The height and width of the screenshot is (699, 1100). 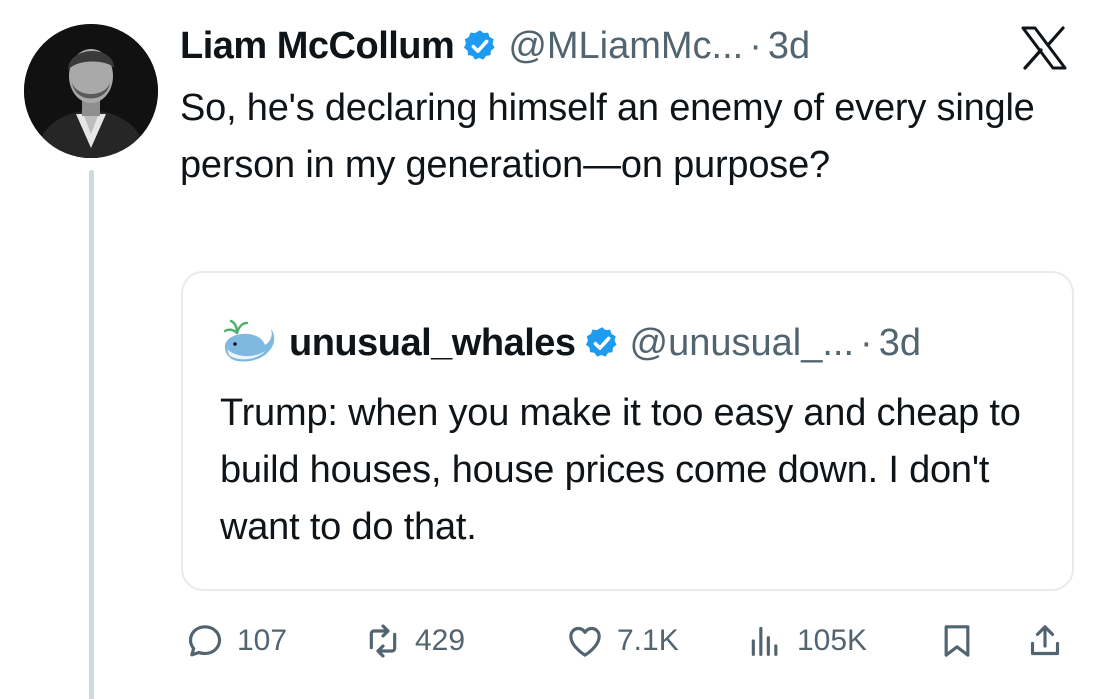 What do you see at coordinates (236, 641) in the screenshot?
I see `reply-button: 107` at bounding box center [236, 641].